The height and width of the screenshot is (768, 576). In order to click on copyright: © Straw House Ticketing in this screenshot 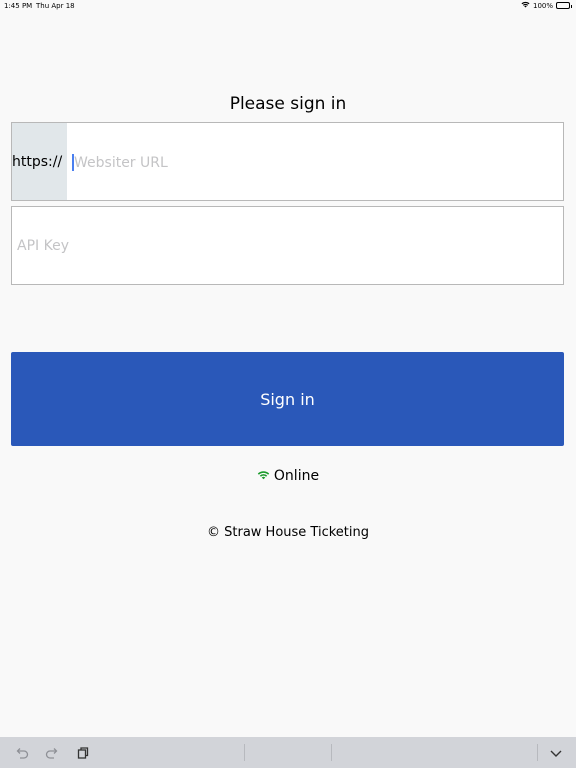, I will do `click(288, 532)`.